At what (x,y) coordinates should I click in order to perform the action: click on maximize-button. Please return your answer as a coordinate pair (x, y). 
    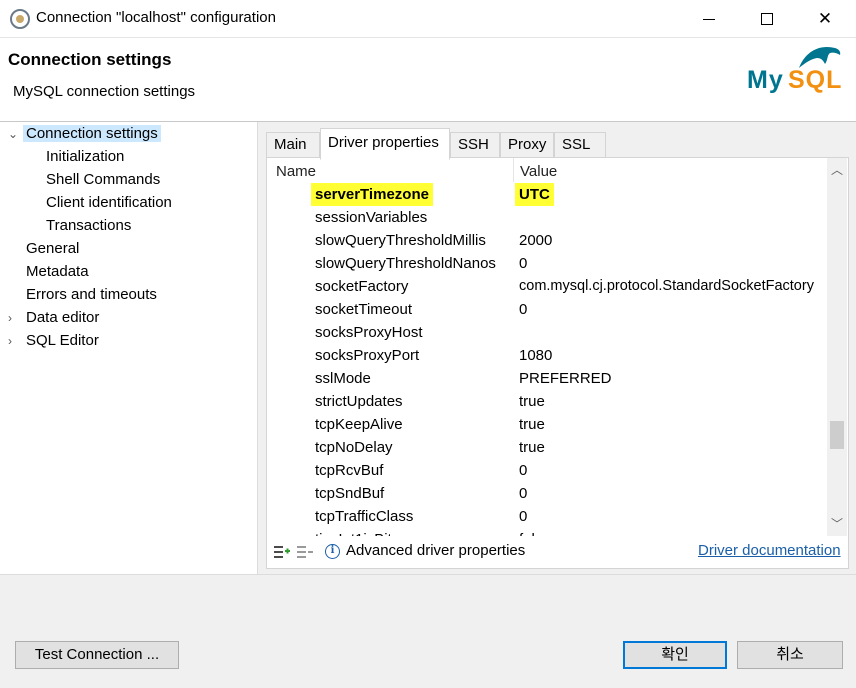
    Looking at the image, I should click on (767, 19).